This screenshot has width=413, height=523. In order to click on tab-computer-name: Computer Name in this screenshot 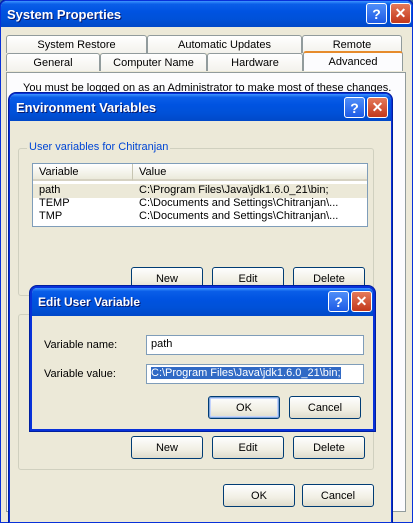, I will do `click(153, 62)`.